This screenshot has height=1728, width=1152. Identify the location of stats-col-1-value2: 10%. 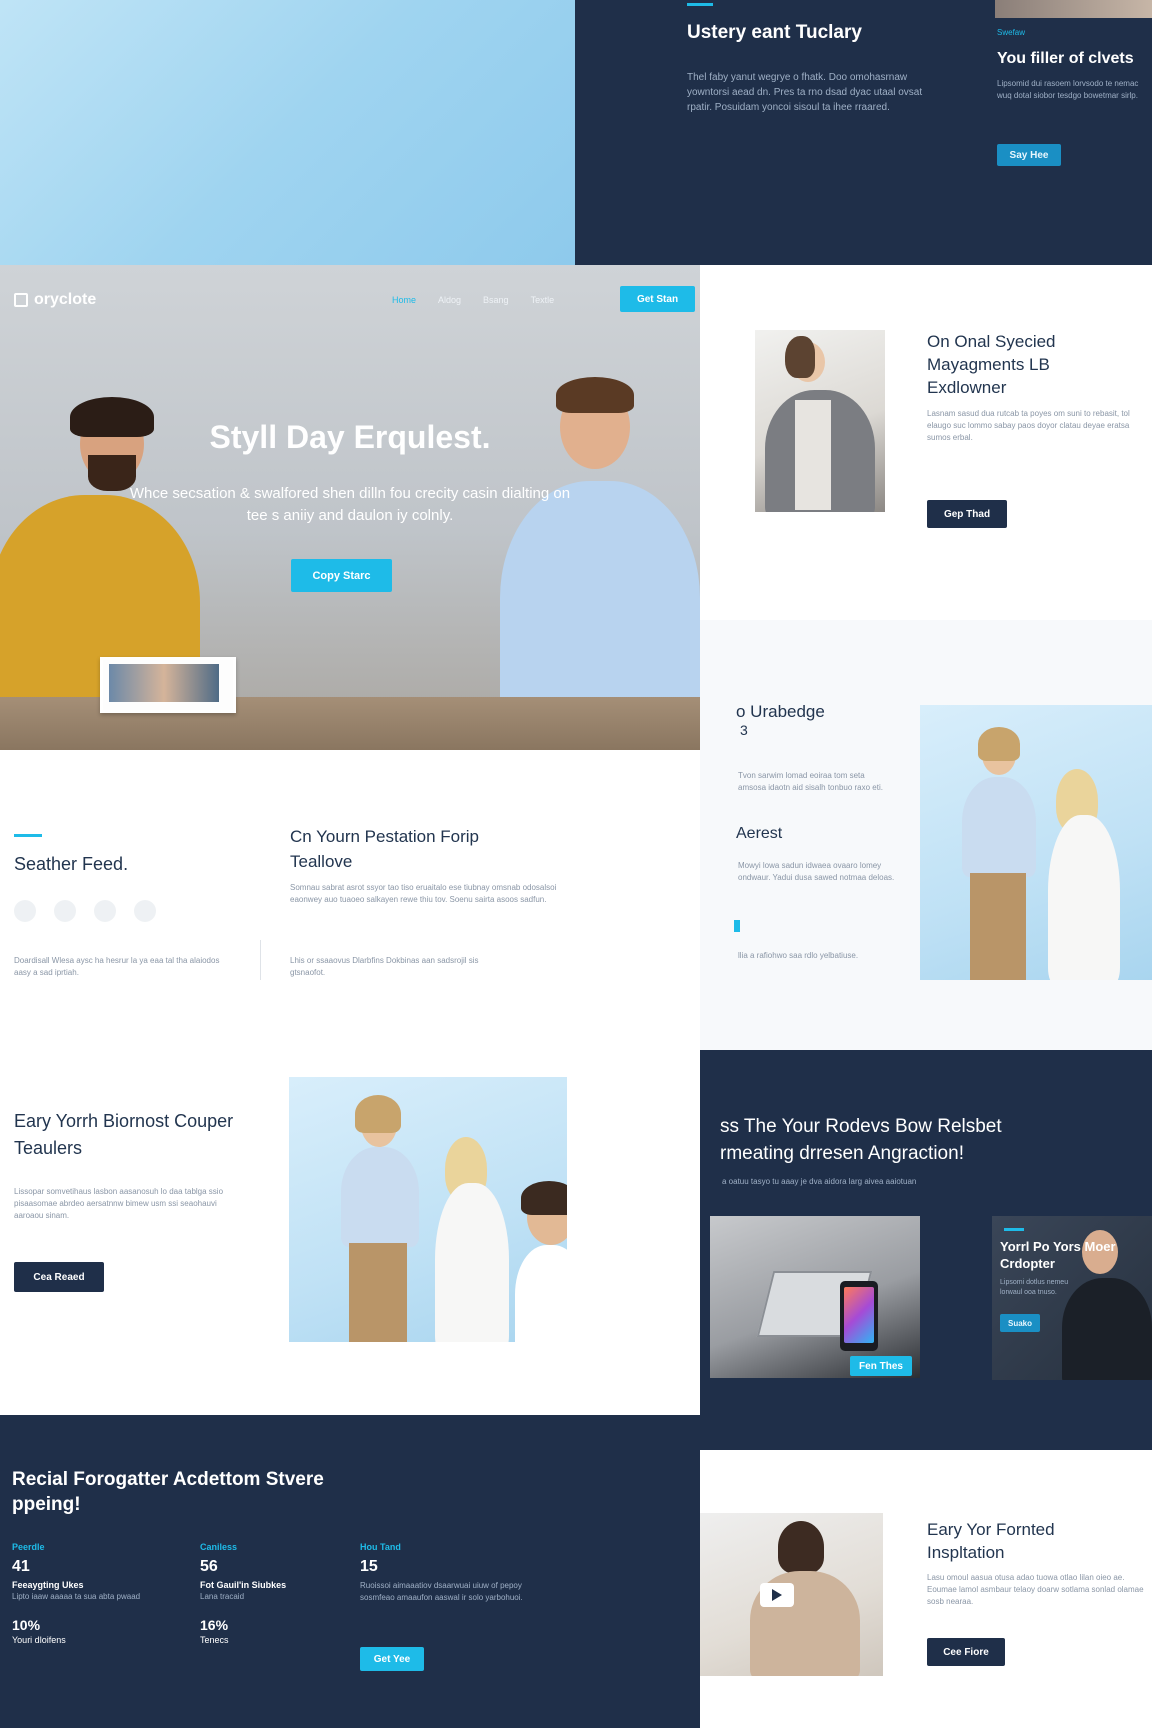
(26, 1625).